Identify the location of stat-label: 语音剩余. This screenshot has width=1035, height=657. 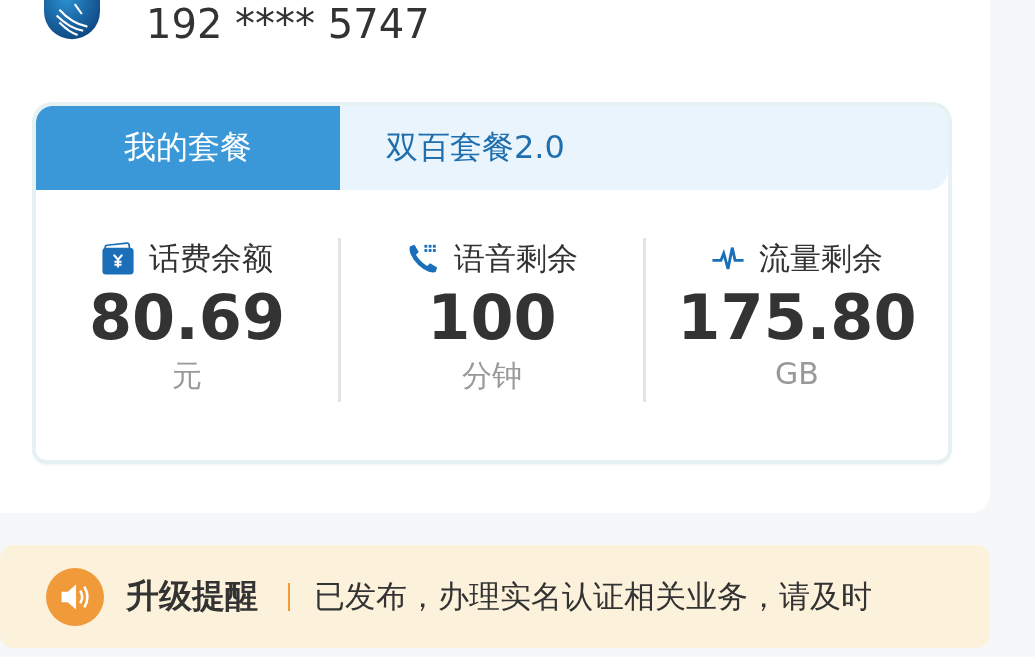
(516, 258).